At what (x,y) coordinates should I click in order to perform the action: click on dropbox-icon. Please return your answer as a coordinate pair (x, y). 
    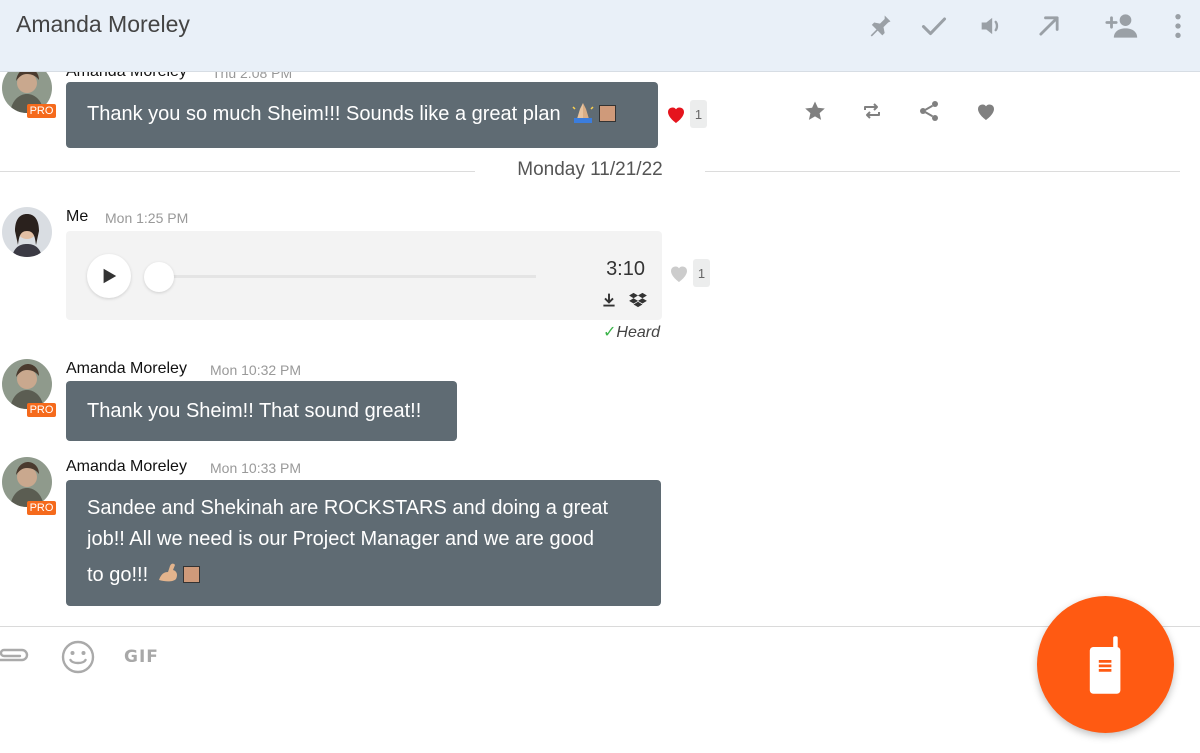
    Looking at the image, I should click on (638, 300).